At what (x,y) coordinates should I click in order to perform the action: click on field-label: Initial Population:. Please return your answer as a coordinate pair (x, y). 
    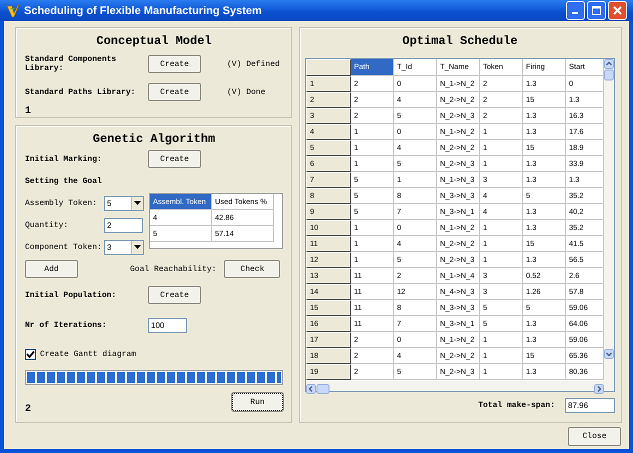
    Looking at the image, I should click on (71, 295).